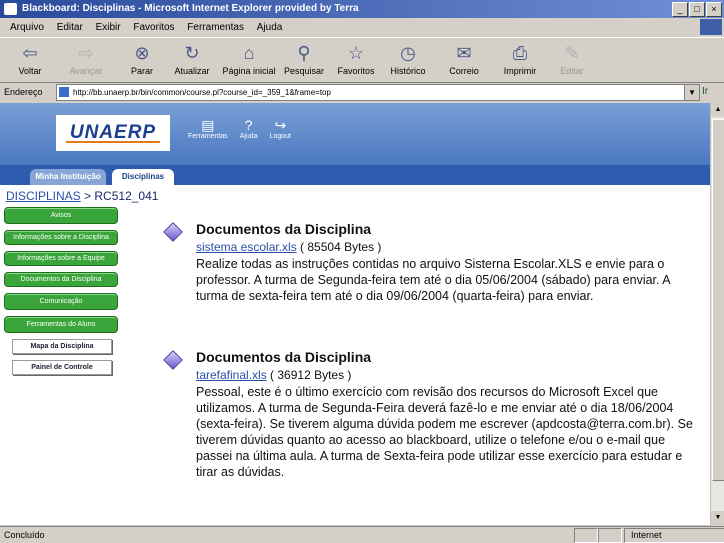 The height and width of the screenshot is (543, 724). What do you see at coordinates (520, 71) in the screenshot?
I see `print-label: Imprimir` at bounding box center [520, 71].